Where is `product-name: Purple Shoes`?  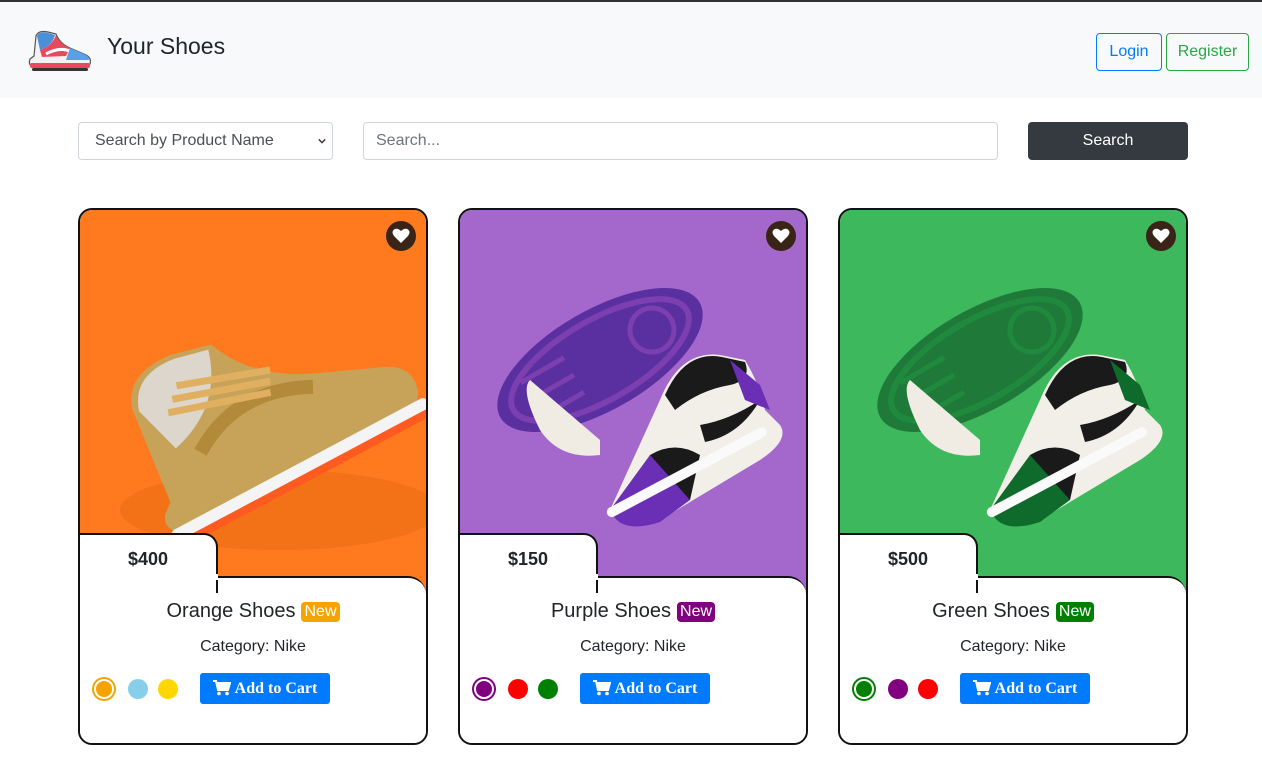
product-name: Purple Shoes is located at coordinates (611, 611).